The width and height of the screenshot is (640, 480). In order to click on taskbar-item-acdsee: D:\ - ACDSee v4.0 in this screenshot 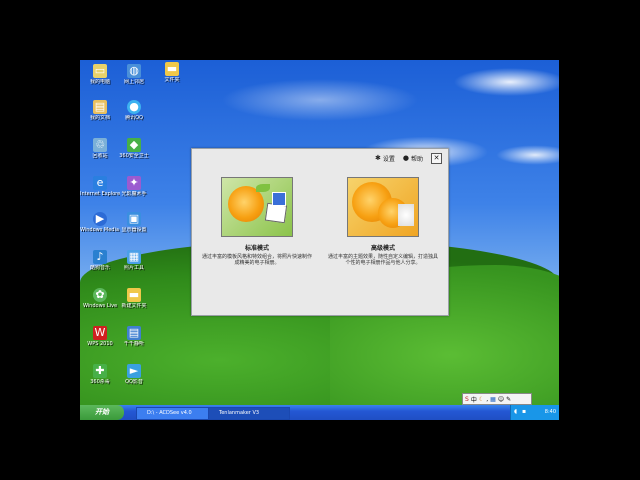, I will do `click(175, 413)`.